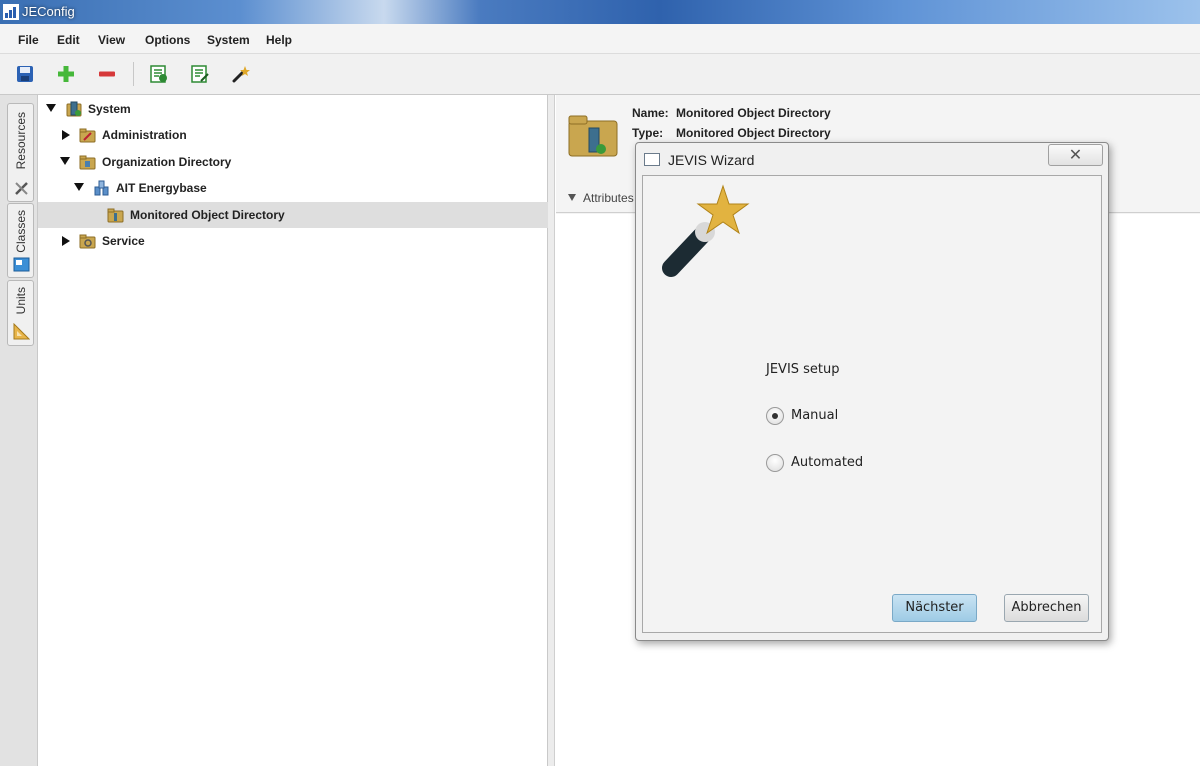  Describe the element at coordinates (21, 301) in the screenshot. I see `tab-units-label: Units` at that location.